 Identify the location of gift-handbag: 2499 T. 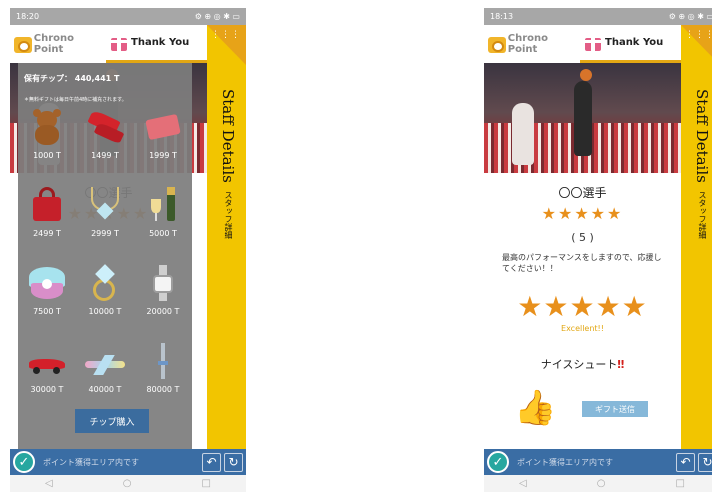
(47, 224).